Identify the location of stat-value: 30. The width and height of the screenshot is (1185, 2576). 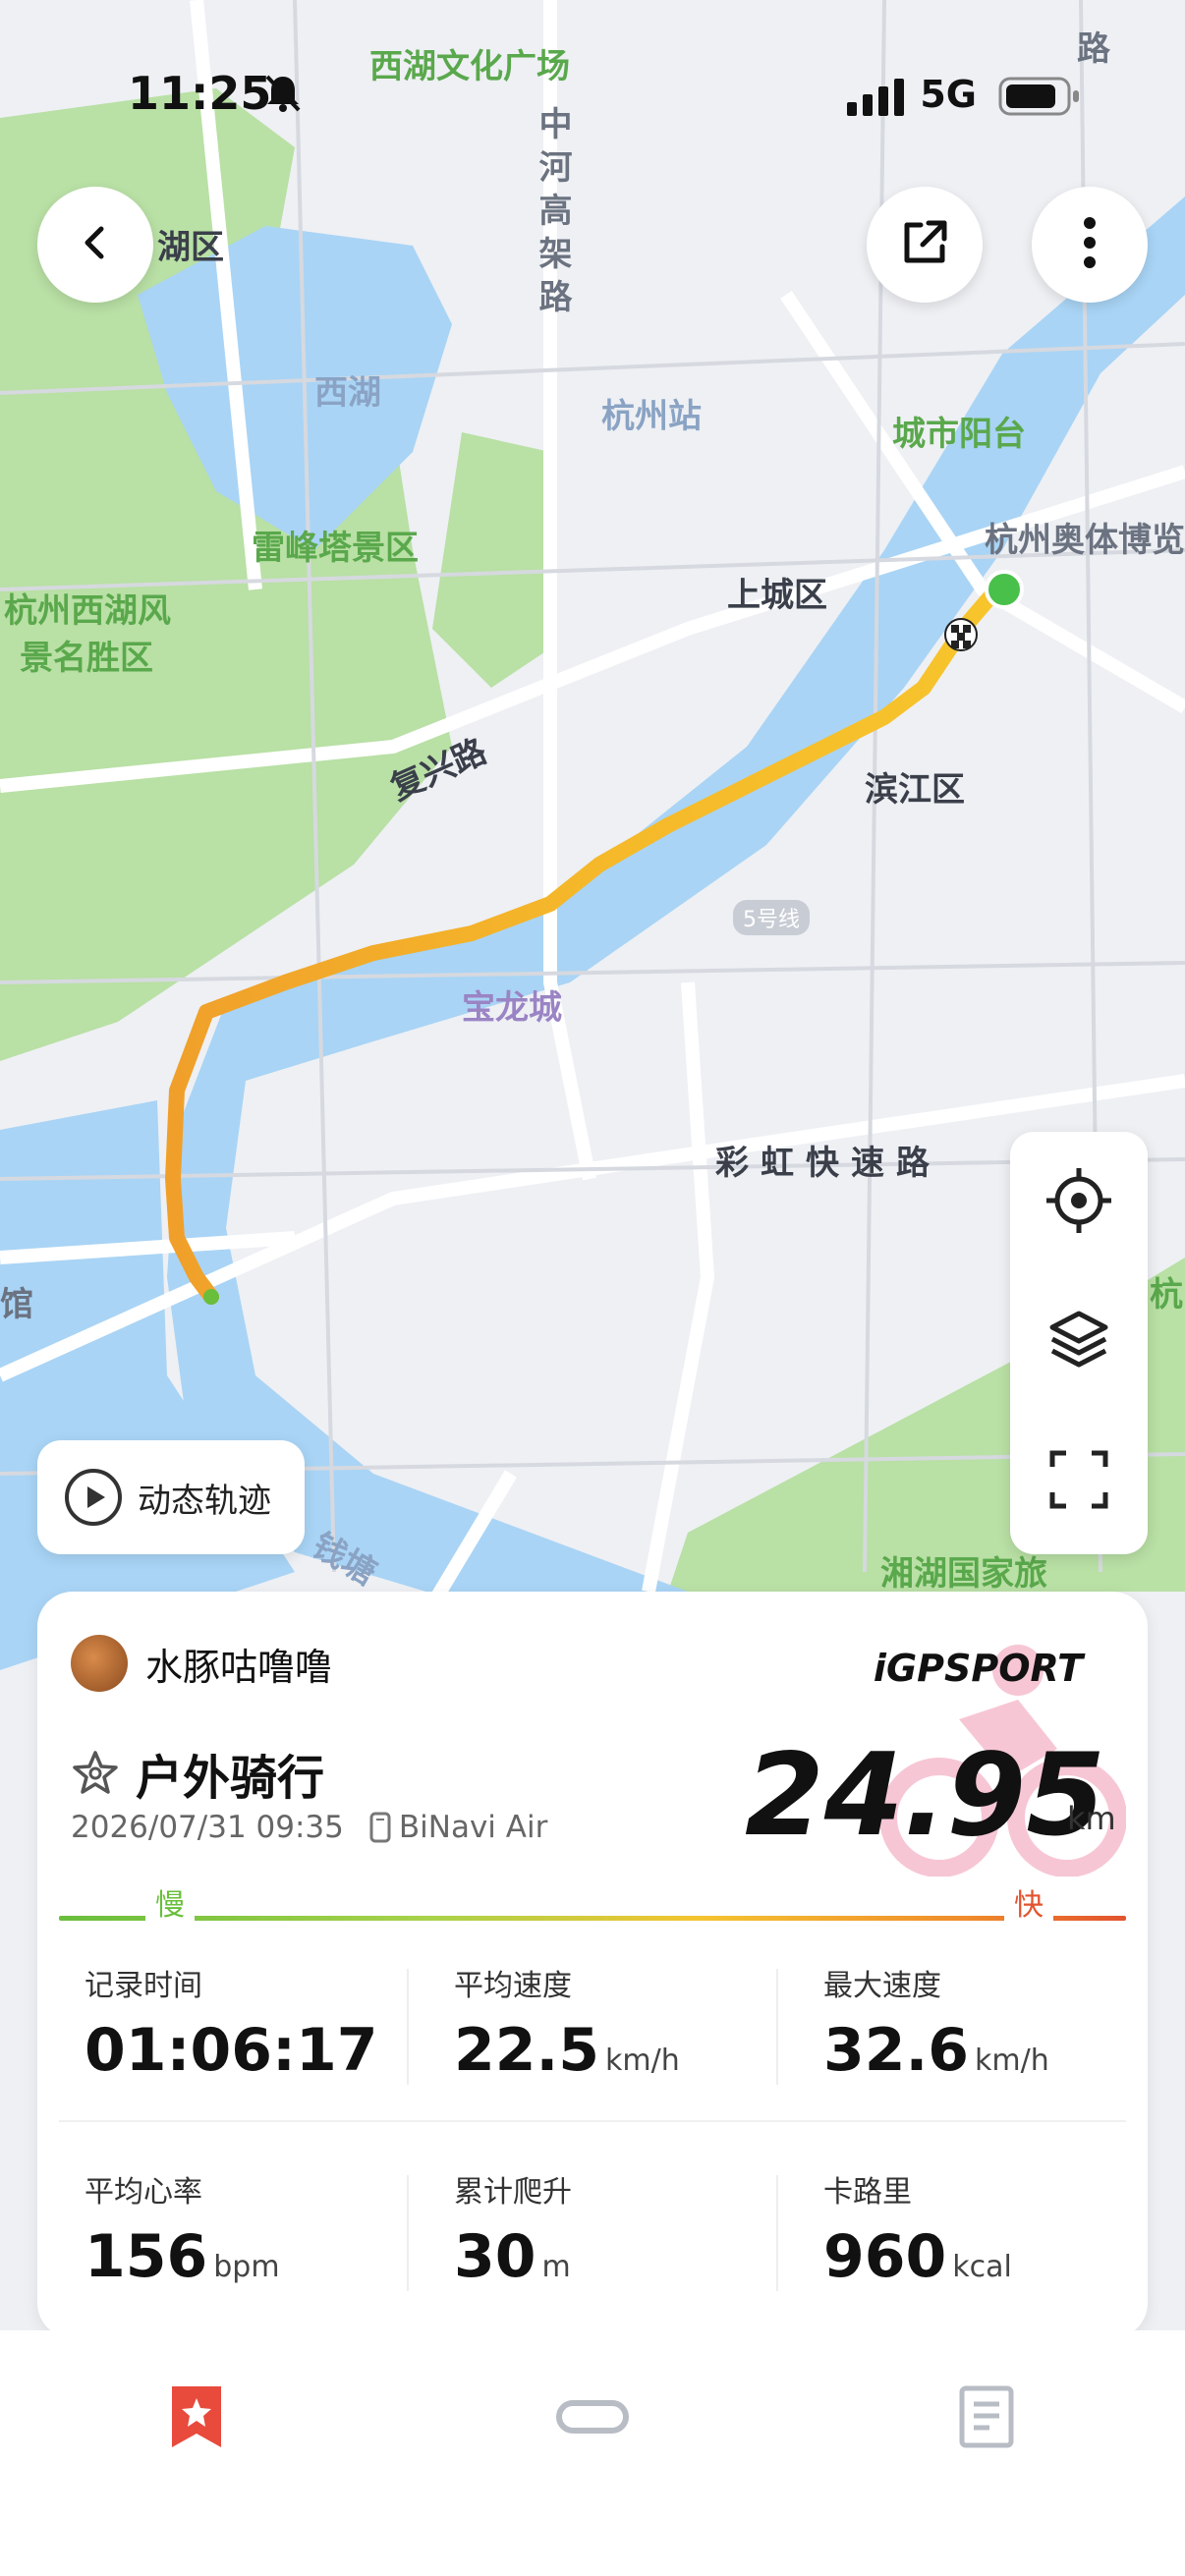
(495, 2256).